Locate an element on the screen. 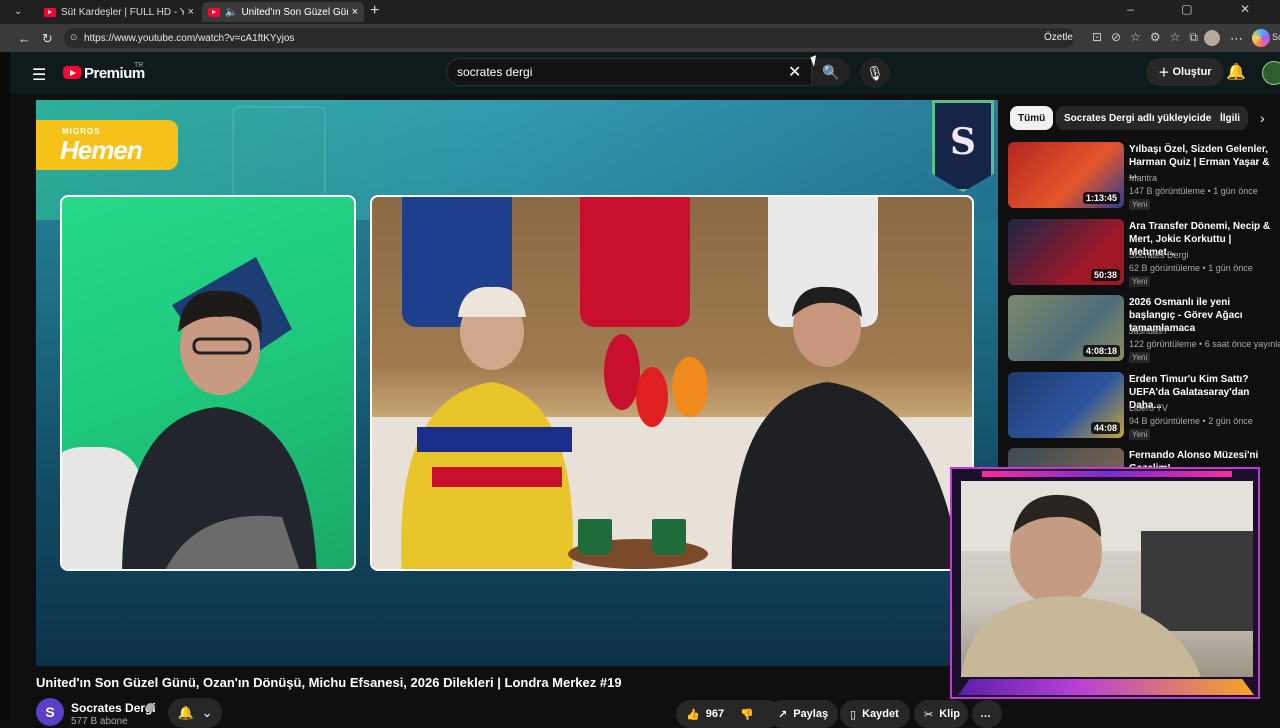 This screenshot has width=1280, height=728. share-icon: ↗ is located at coordinates (783, 714).